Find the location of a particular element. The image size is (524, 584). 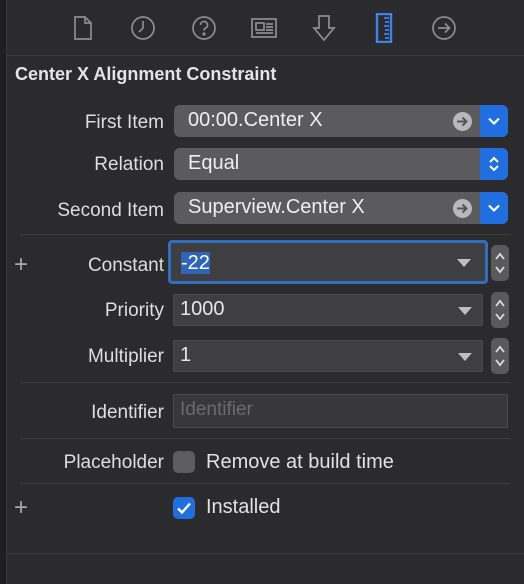

file-icon is located at coordinates (83, 28).